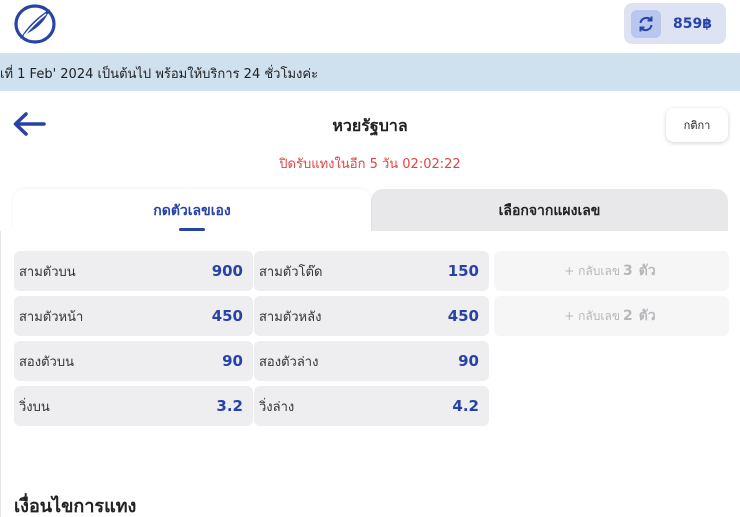  Describe the element at coordinates (291, 272) in the screenshot. I see `rate-label: สามตัวโต๊ด` at that location.